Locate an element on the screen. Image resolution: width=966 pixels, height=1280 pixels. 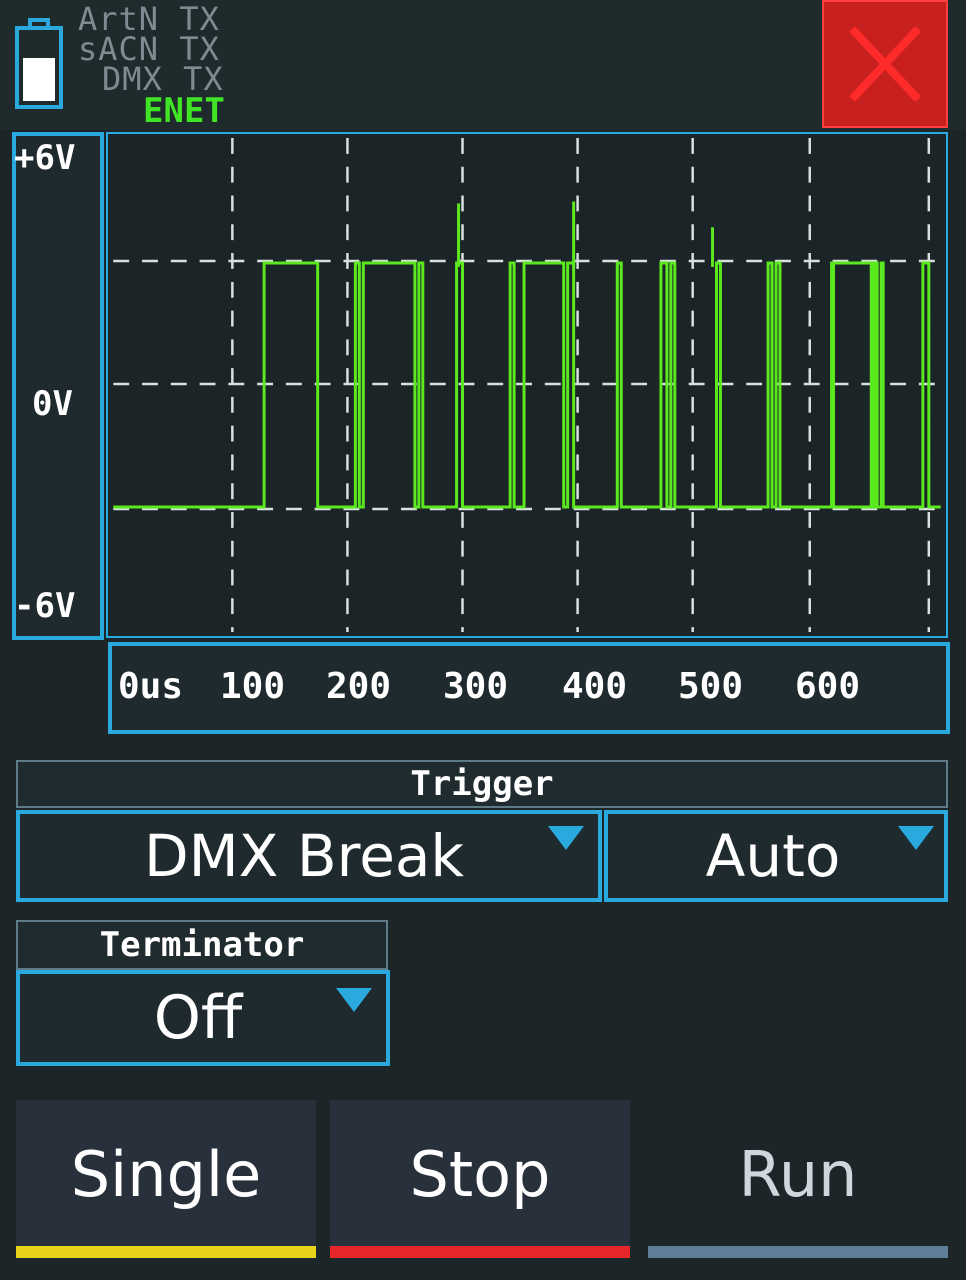
terminator-value: Off is located at coordinates (198, 1018).